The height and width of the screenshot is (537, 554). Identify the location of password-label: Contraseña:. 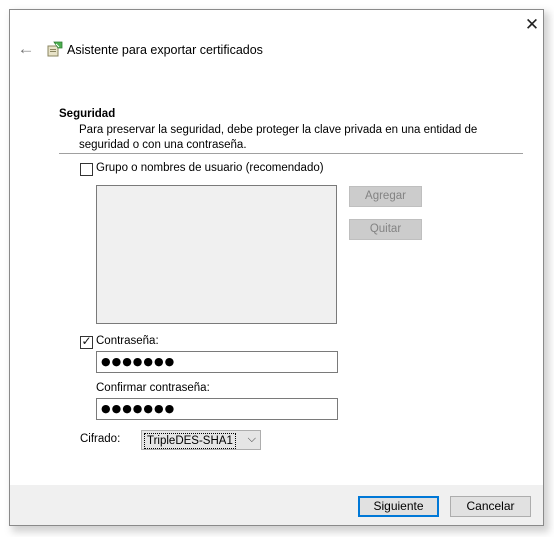
(127, 341).